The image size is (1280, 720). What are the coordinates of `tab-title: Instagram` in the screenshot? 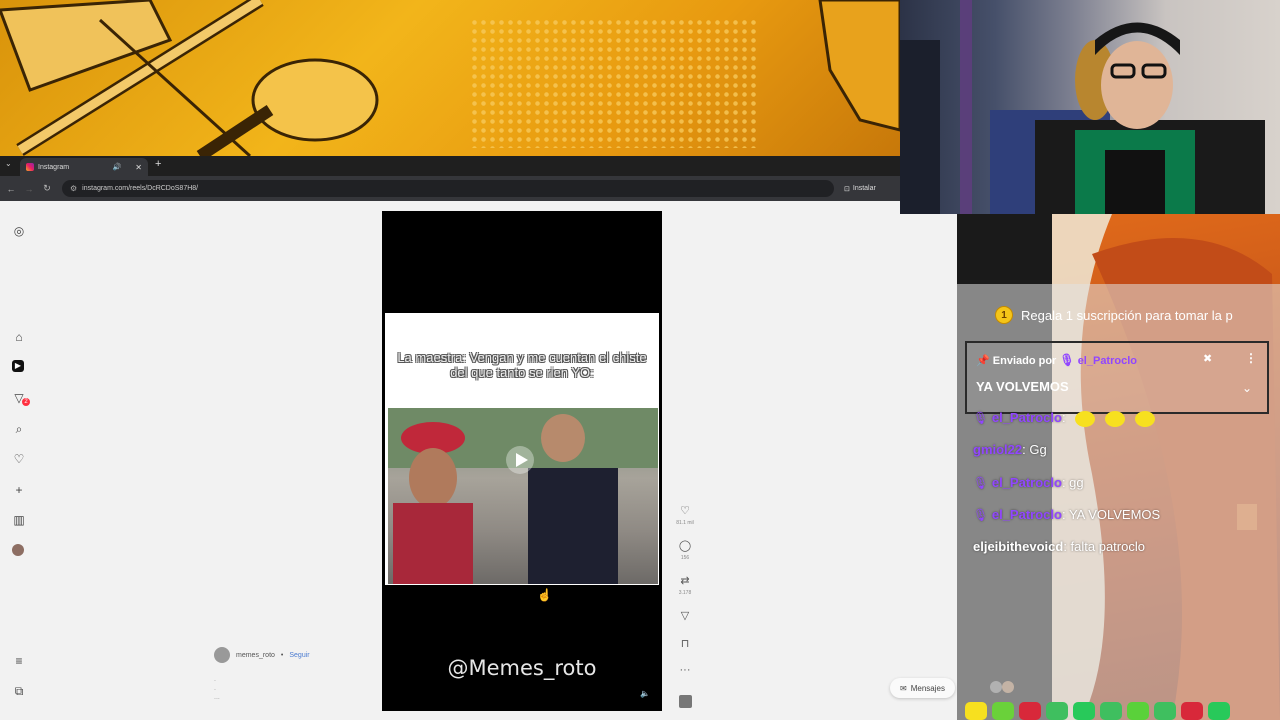 It's located at (54, 167).